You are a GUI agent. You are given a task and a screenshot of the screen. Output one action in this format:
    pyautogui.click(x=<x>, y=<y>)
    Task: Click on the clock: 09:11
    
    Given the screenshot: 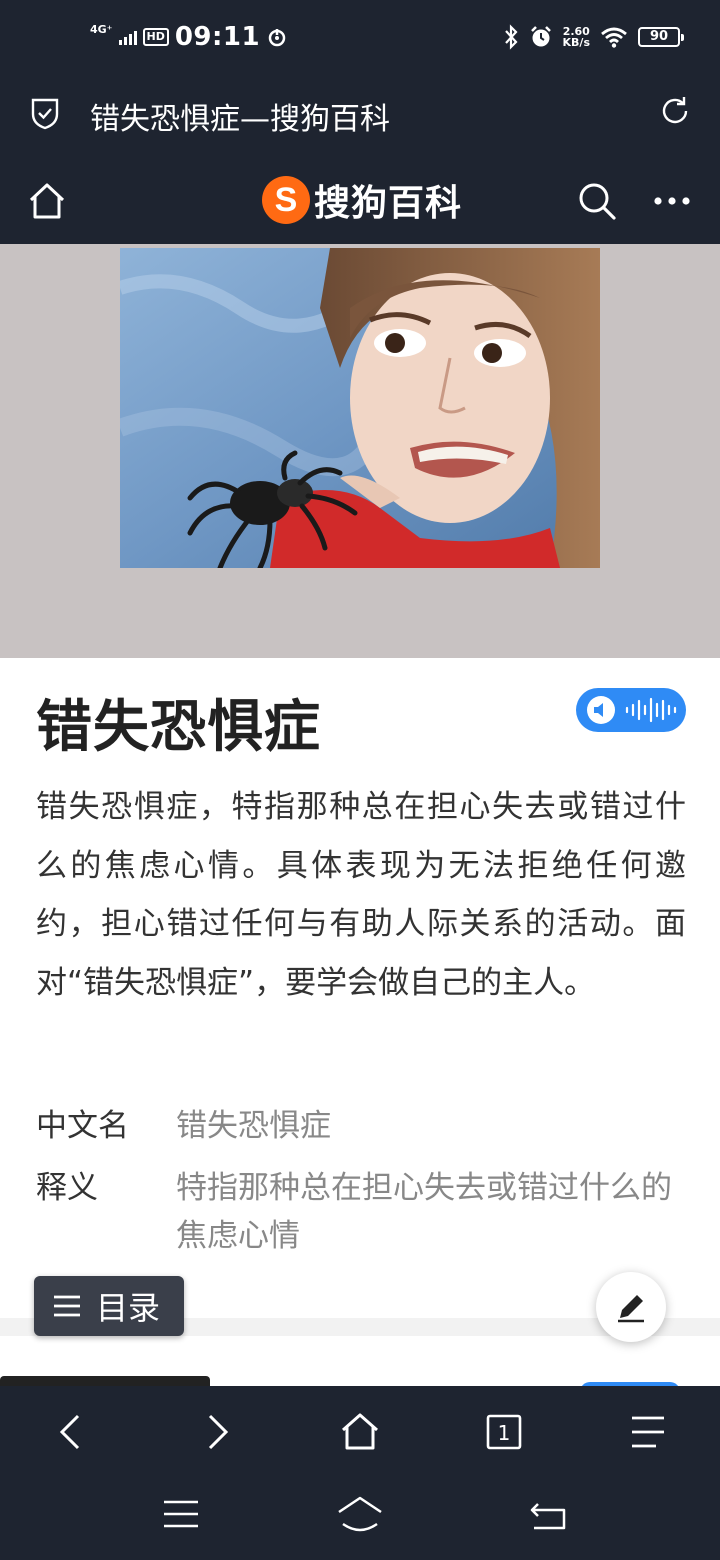 What is the action you would take?
    pyautogui.click(x=217, y=37)
    